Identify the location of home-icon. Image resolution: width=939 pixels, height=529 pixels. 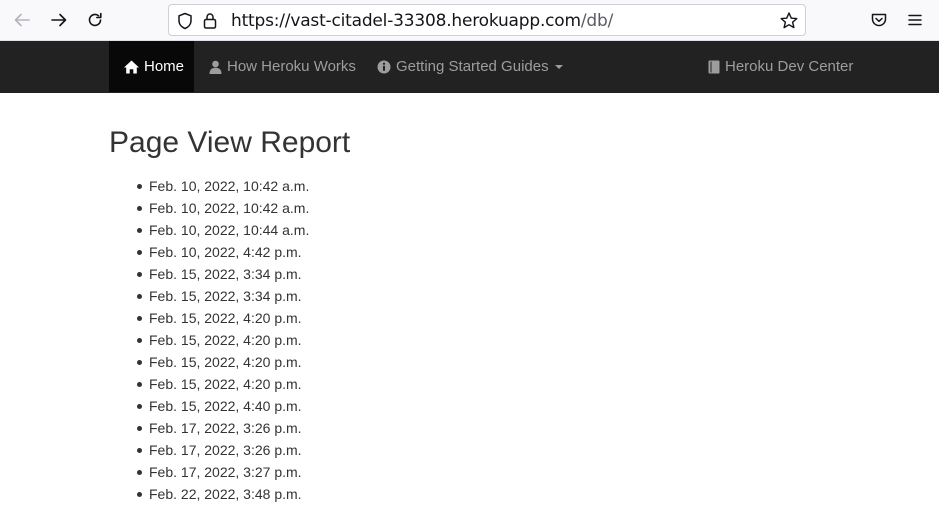
(131, 67).